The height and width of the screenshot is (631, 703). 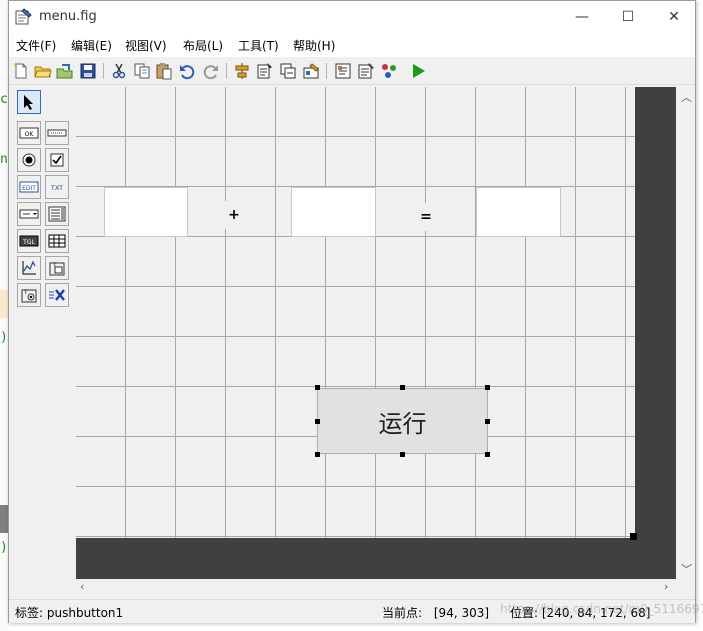 I want to click on static-text-icon: TXT, so click(x=56, y=188).